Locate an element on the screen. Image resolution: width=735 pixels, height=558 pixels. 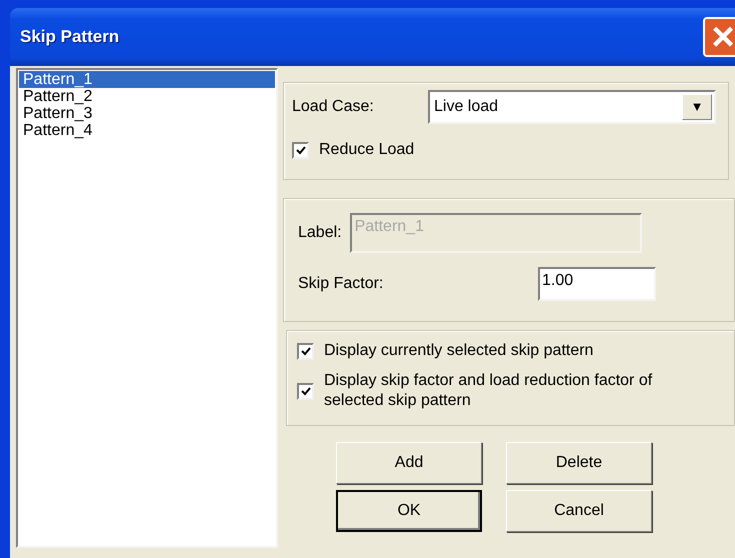
dialog-button: Cancel is located at coordinates (579, 511).